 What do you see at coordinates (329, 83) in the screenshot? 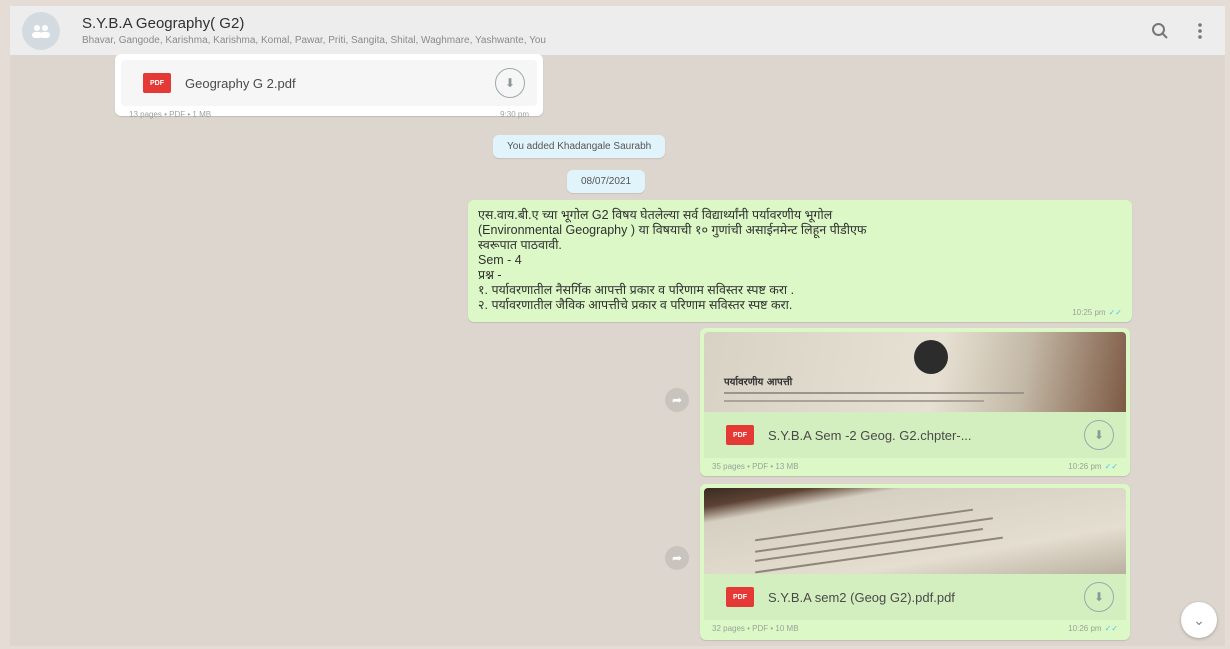
I see `document-row: PDF Geography G 2.pdf ⬇` at bounding box center [329, 83].